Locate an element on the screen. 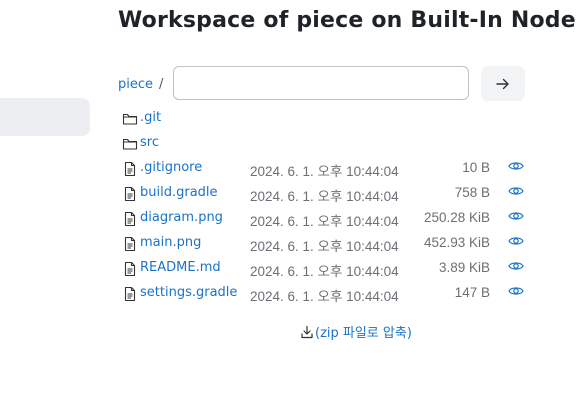  sidebar-active-item is located at coordinates (45, 117).